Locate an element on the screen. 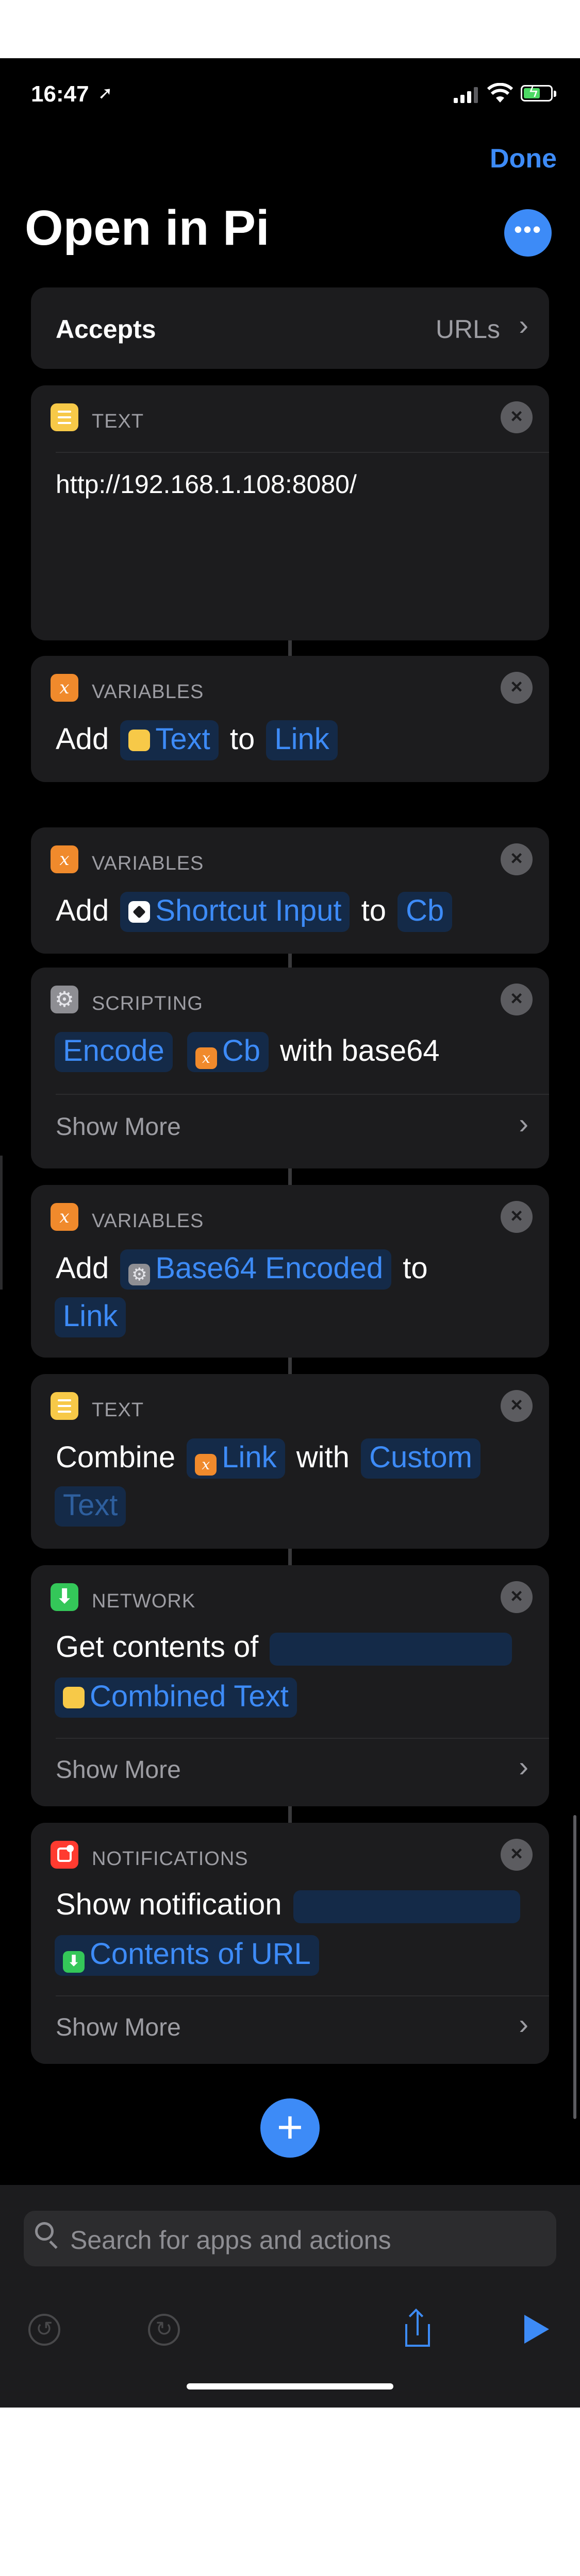 The image size is (580, 2576). separator-token-cont: Text is located at coordinates (90, 1506).